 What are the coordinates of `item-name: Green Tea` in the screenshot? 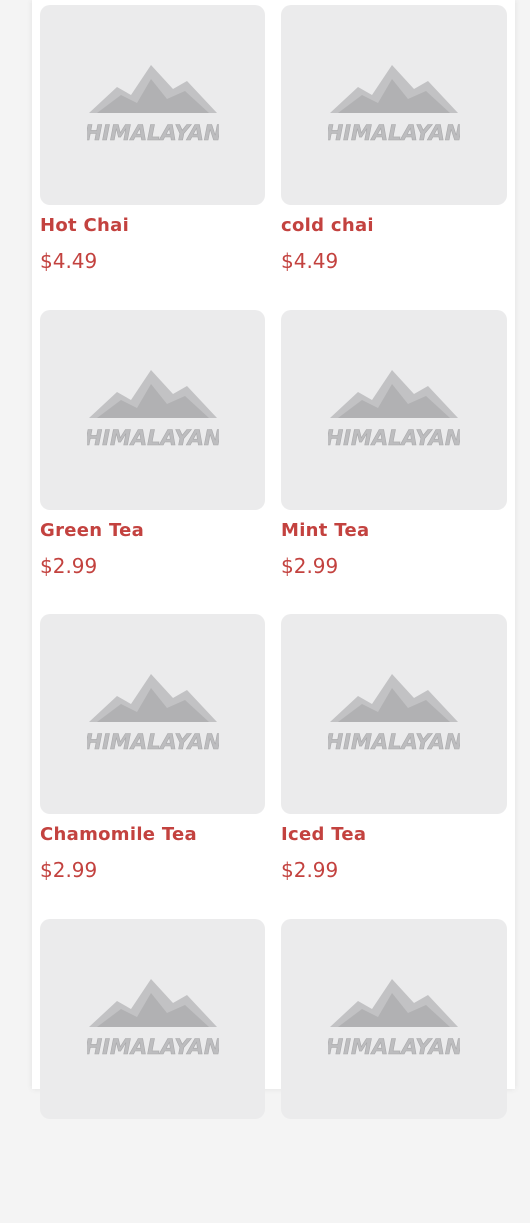 It's located at (152, 531).